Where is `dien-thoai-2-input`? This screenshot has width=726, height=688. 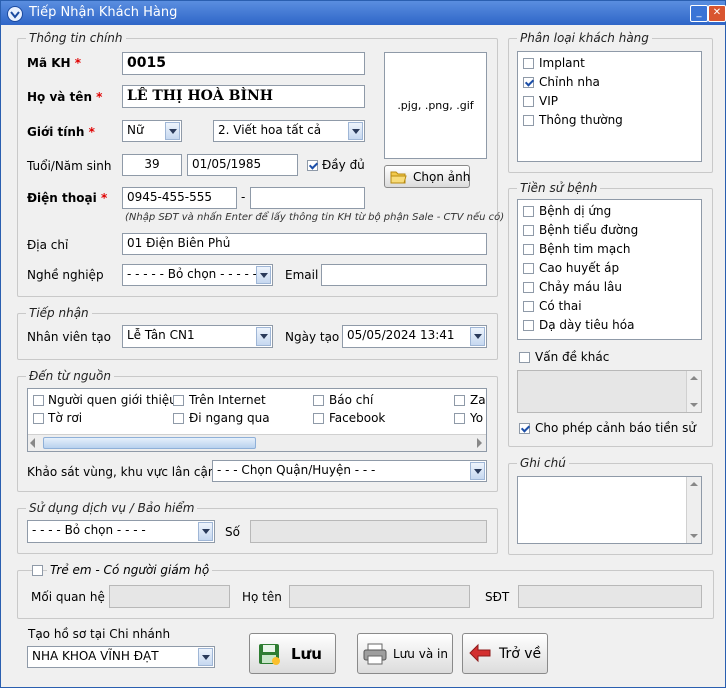 dien-thoai-2-input is located at coordinates (307, 198).